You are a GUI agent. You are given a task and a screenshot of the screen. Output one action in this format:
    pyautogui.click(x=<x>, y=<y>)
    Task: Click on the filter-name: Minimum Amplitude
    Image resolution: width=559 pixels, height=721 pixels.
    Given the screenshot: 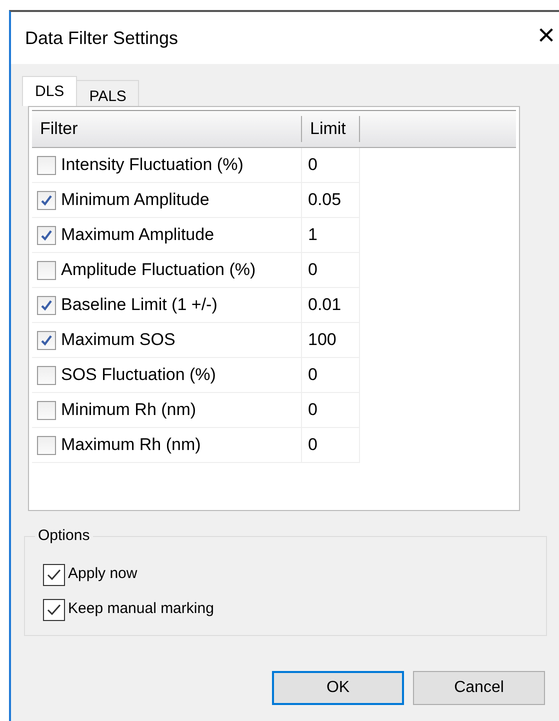 What is the action you would take?
    pyautogui.click(x=135, y=200)
    